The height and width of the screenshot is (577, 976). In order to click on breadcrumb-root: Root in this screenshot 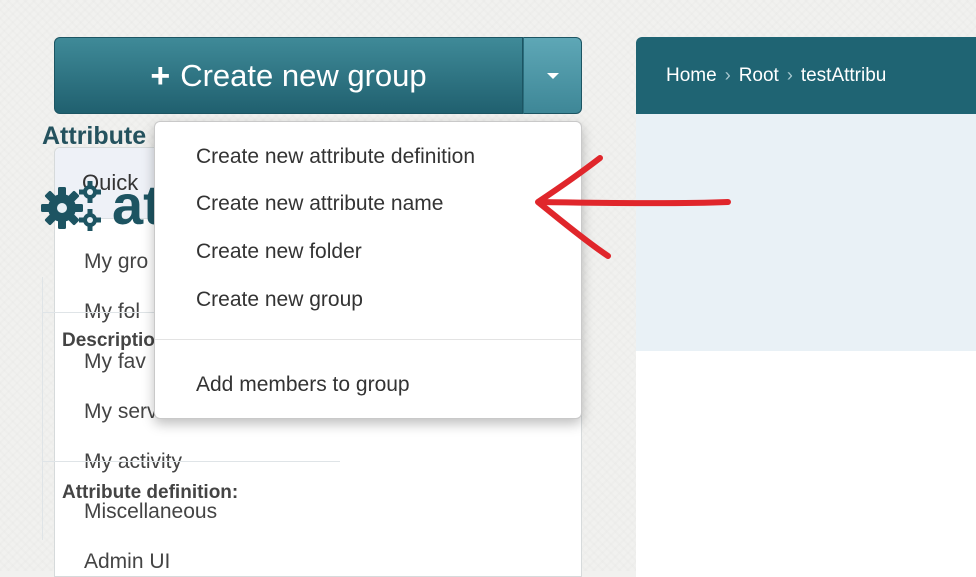, I will do `click(759, 76)`.